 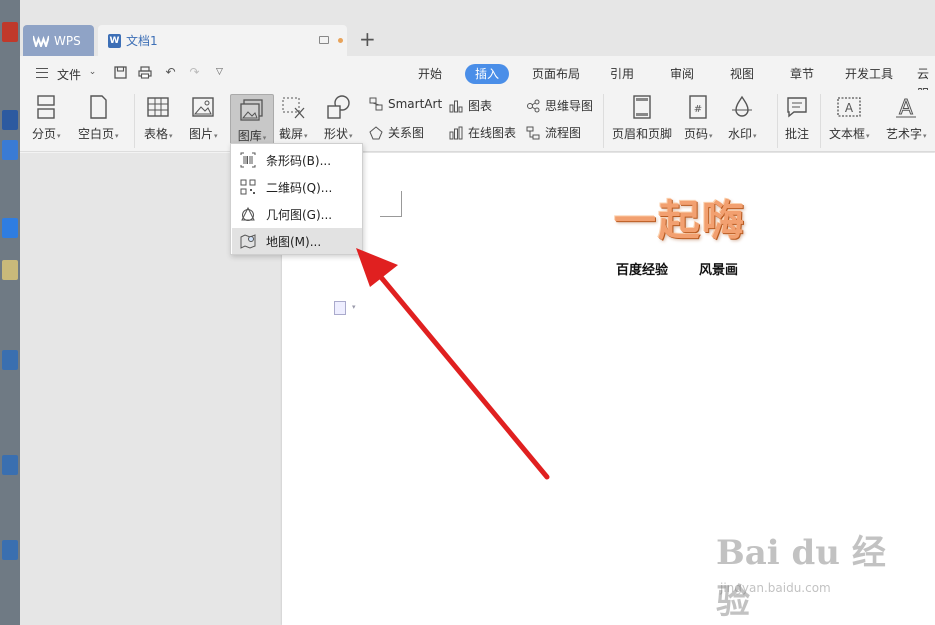 I want to click on screenshot-button: 截屏▾, so click(x=293, y=118).